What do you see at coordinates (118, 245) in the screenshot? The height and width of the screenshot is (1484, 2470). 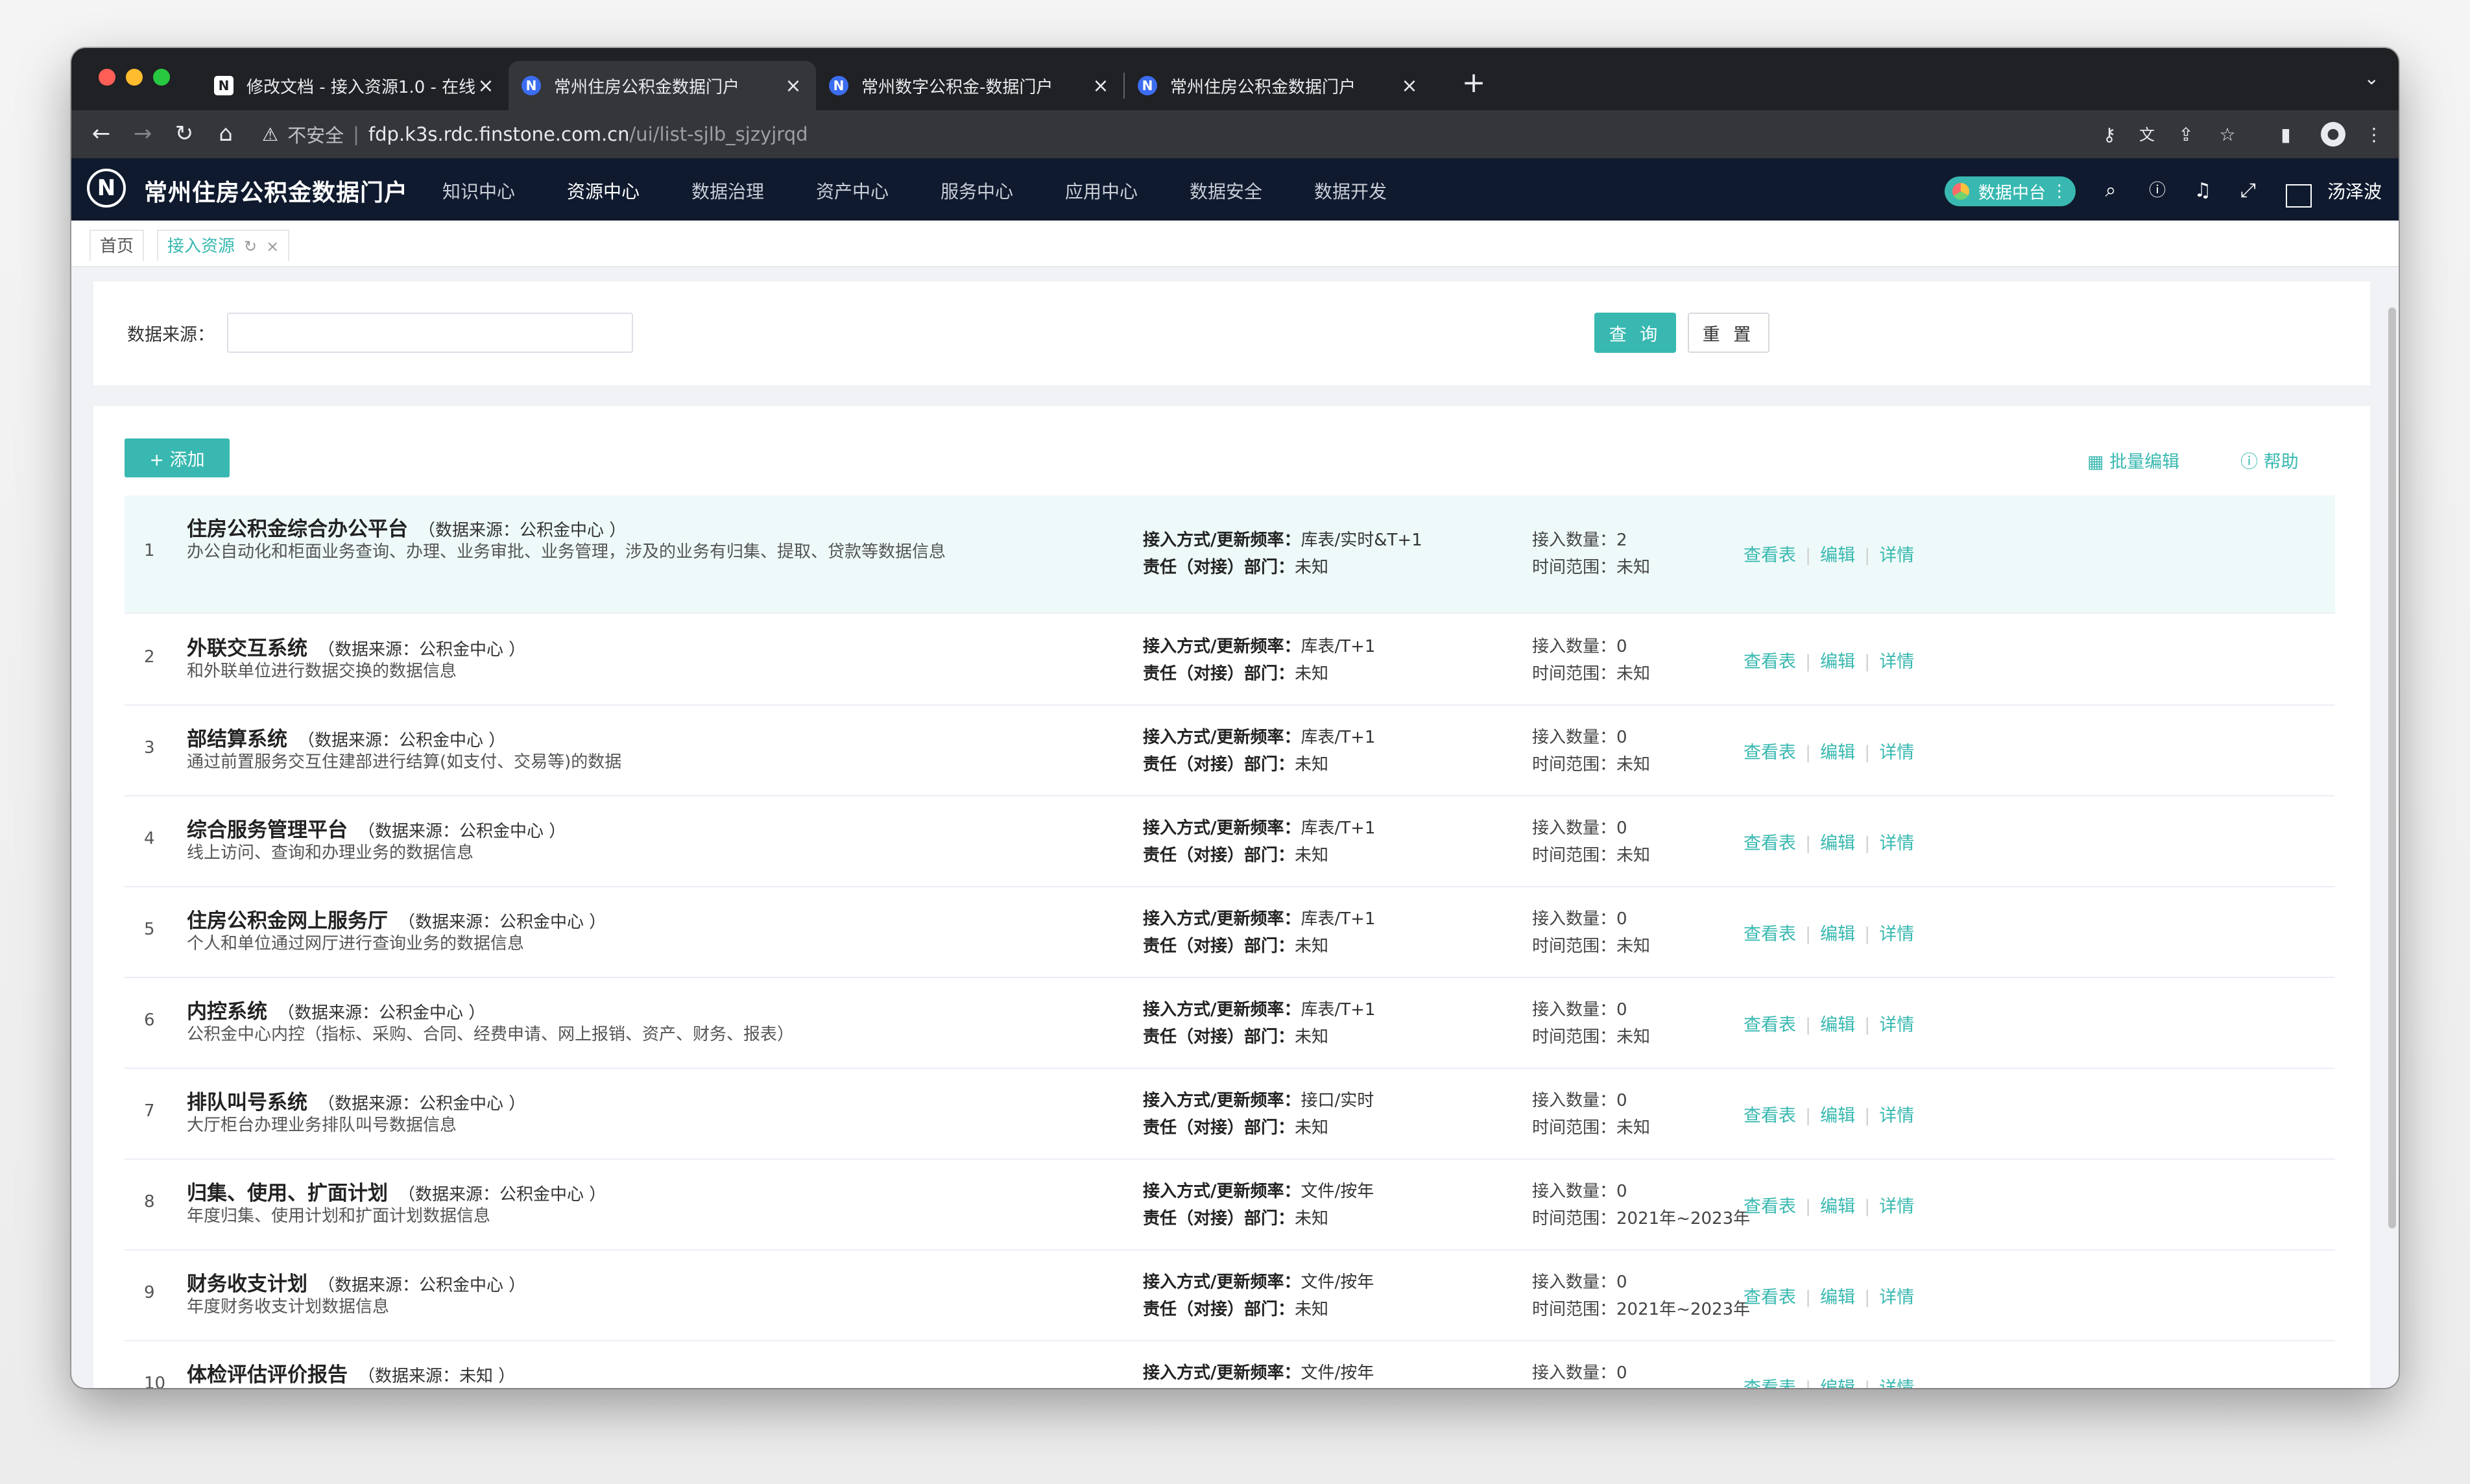 I see `page-tab-home: 首页` at bounding box center [118, 245].